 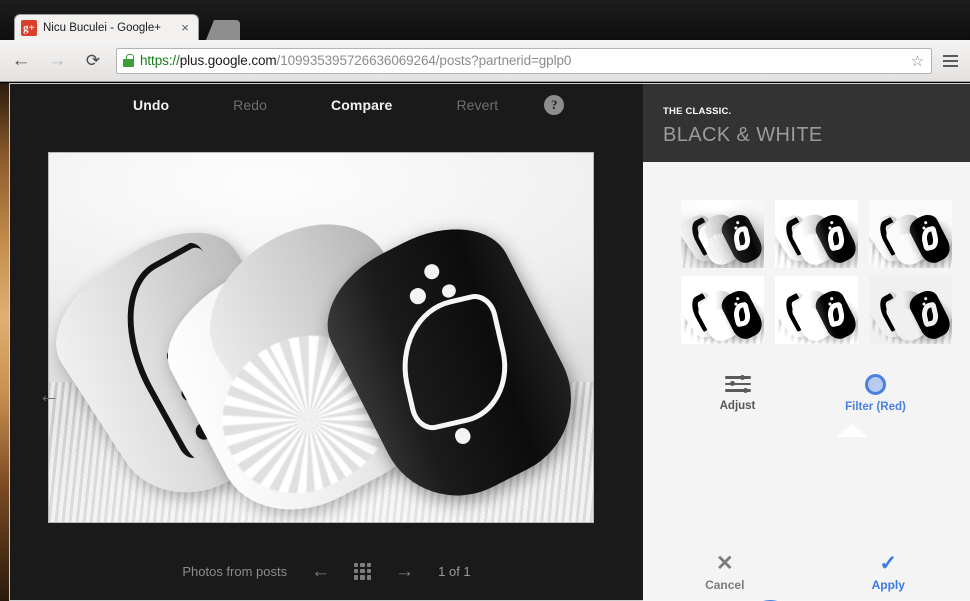 I want to click on url-scheme: https://, so click(x=160, y=60).